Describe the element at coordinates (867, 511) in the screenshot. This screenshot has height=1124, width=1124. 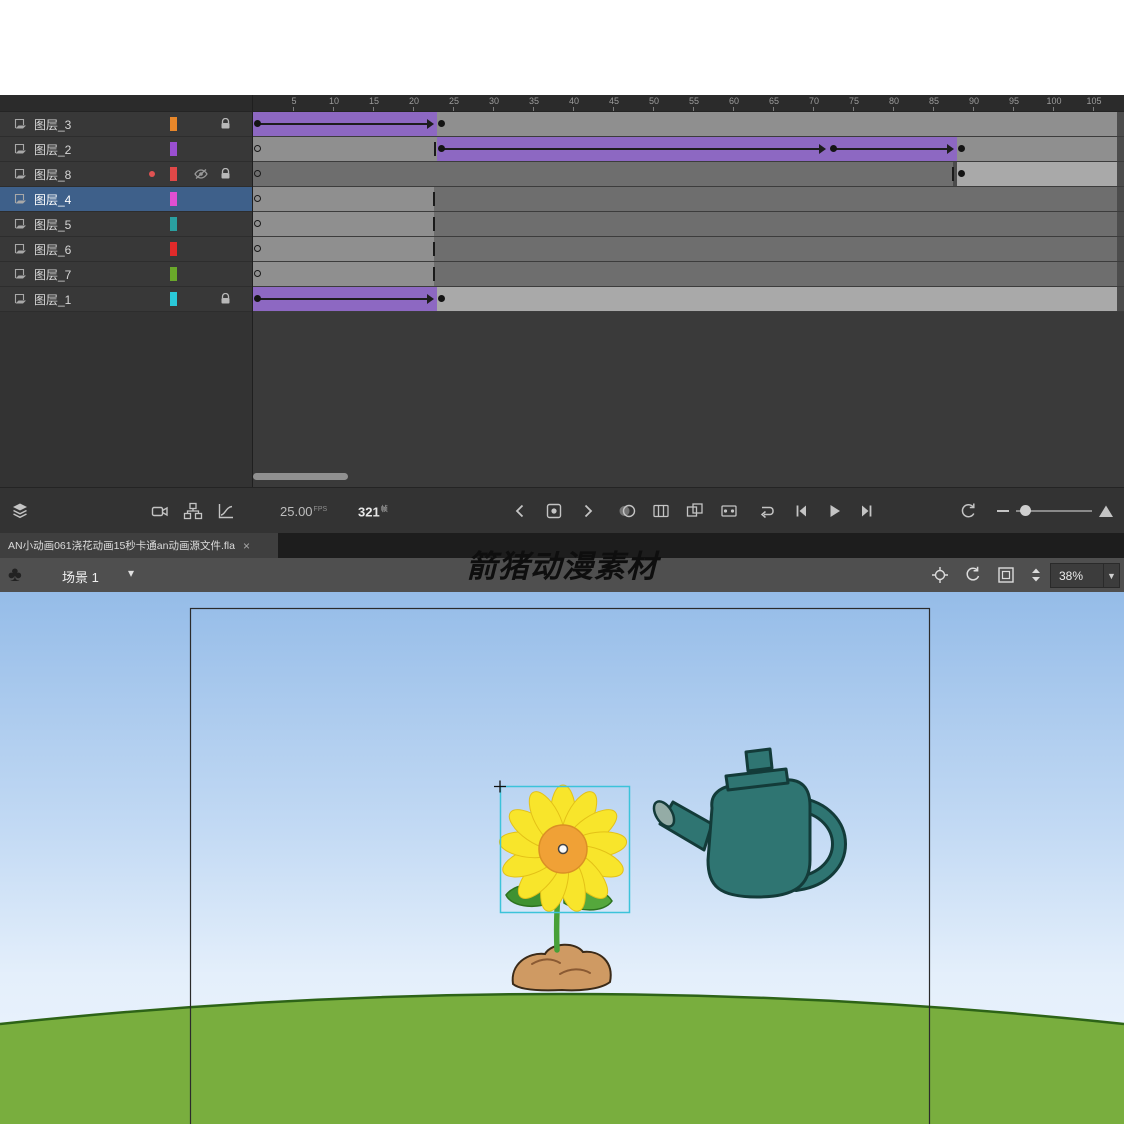
I see `step-forward-icon` at that location.